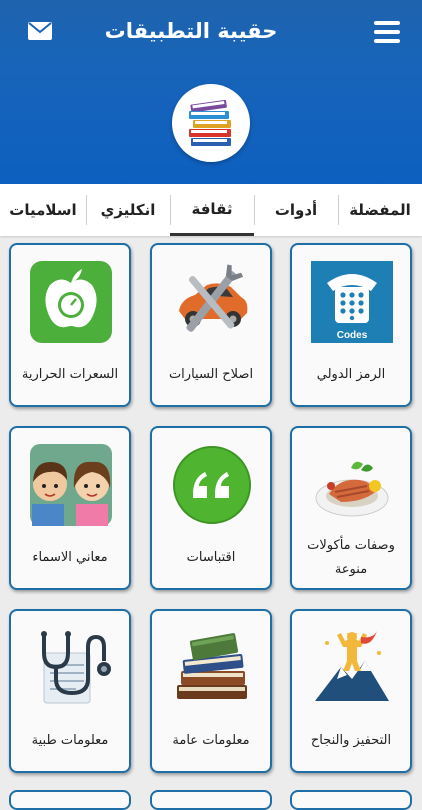  What do you see at coordinates (352, 335) in the screenshot?
I see `codes-text: Codes` at bounding box center [352, 335].